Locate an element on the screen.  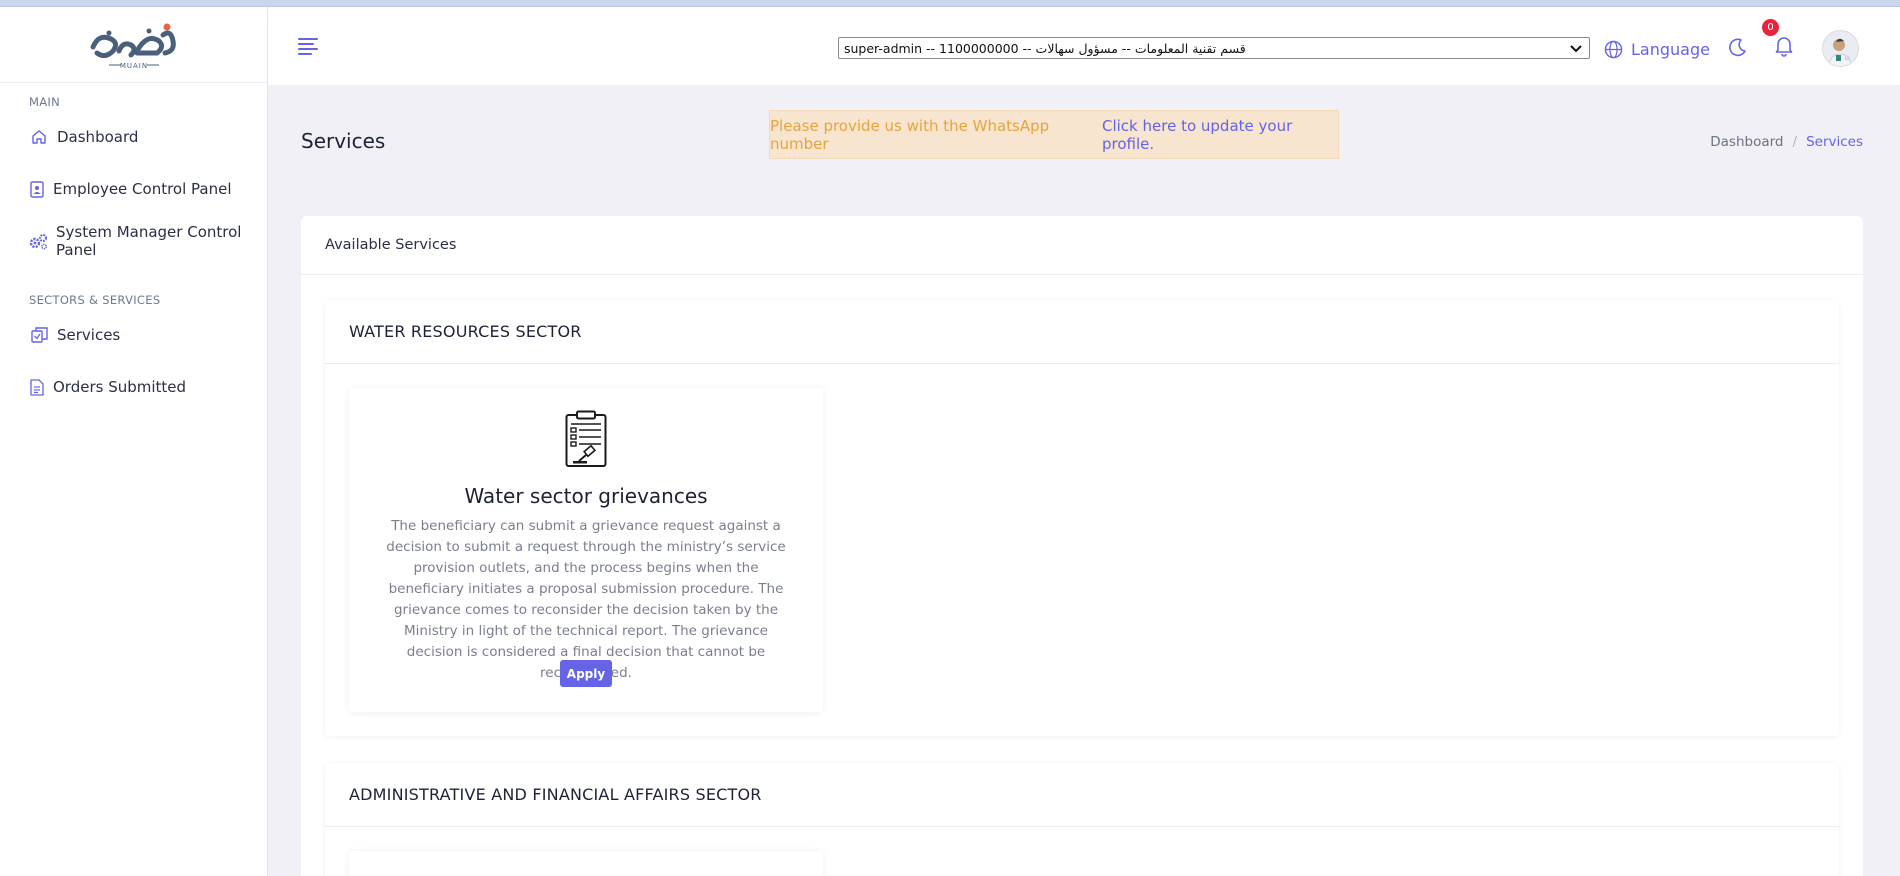
breadcrumb-current: Services is located at coordinates (1834, 142).